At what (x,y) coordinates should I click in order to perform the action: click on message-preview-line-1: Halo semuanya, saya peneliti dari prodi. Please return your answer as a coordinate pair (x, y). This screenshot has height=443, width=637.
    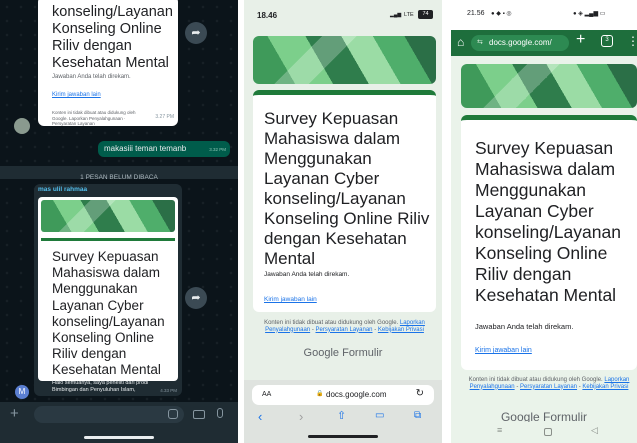
    Looking at the image, I should click on (100, 383).